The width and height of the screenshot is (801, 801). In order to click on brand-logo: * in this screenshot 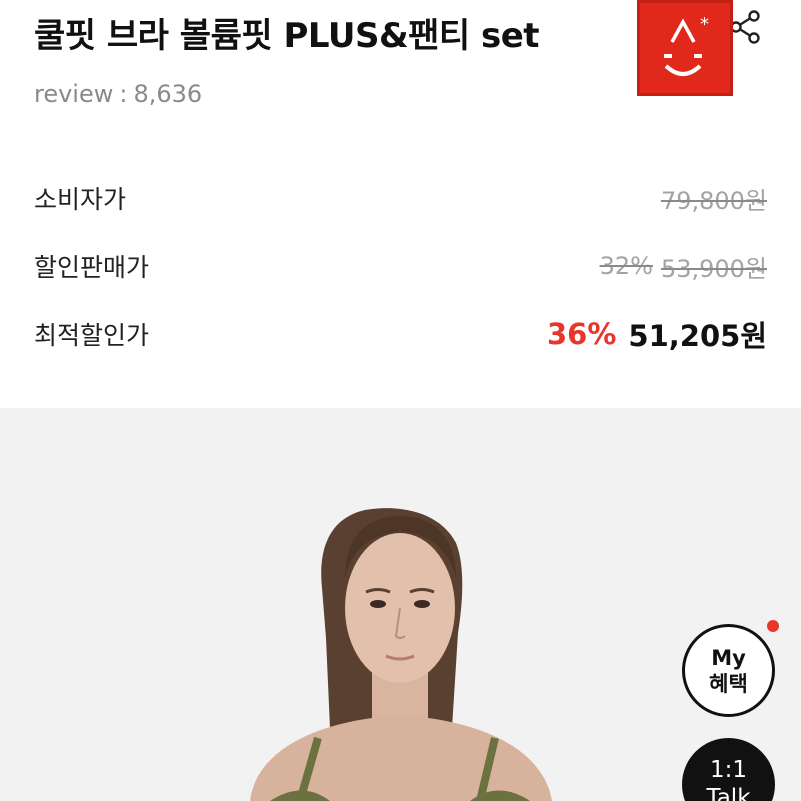, I will do `click(685, 48)`.